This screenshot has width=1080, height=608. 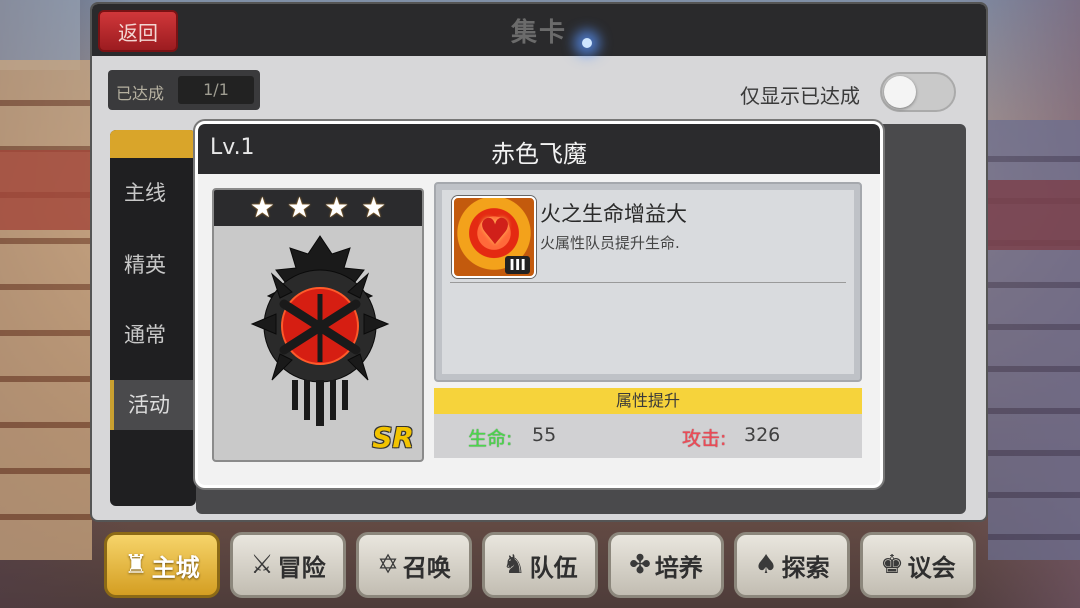 I want to click on card-portrait: ★ ★ ★ ★ SR, so click(x=318, y=325).